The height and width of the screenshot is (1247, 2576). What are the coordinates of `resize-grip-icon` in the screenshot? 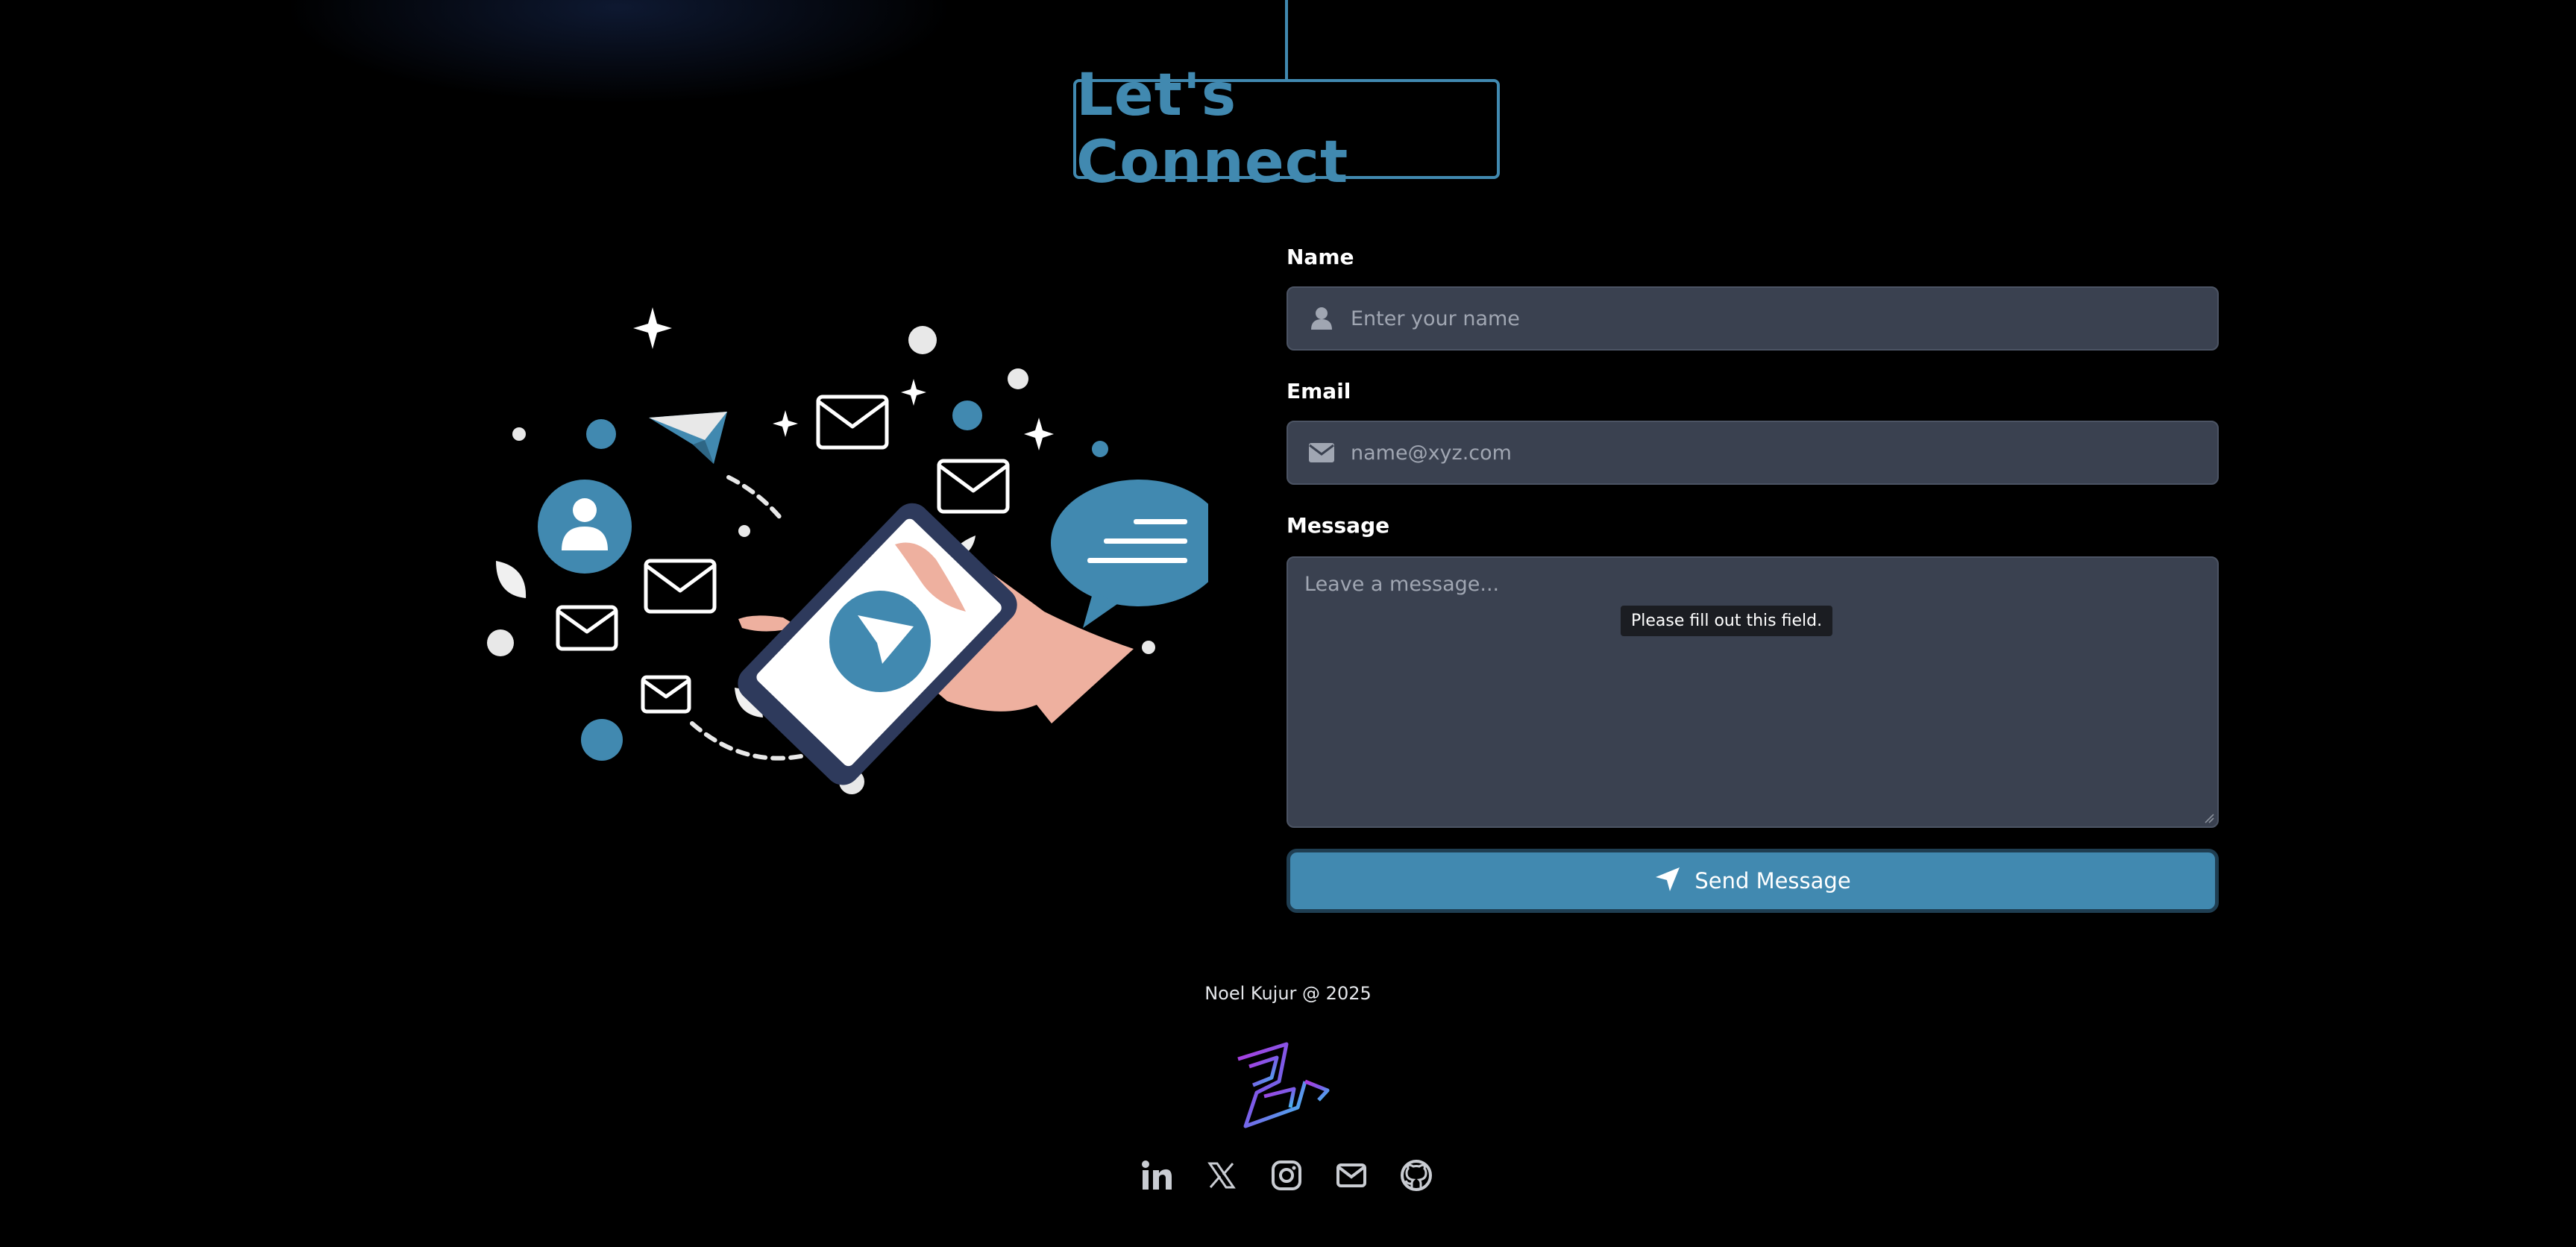 It's located at (2209, 818).